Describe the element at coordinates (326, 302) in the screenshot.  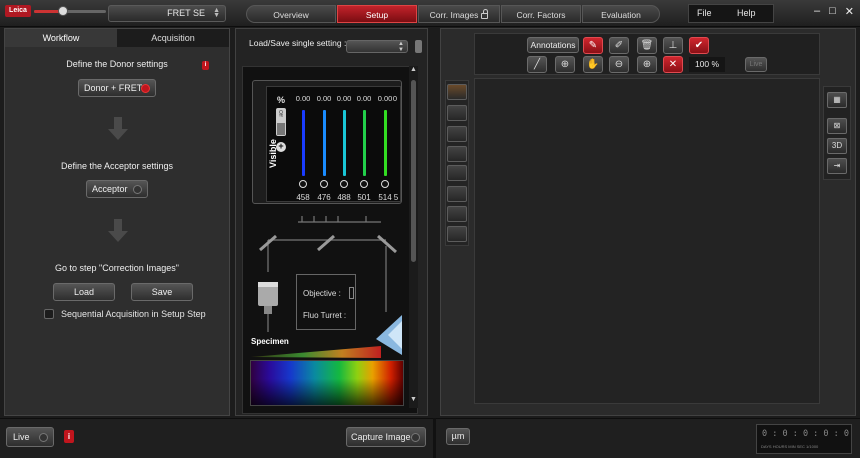
I see `objective-panel: Objective : Fluo Turret :` at that location.